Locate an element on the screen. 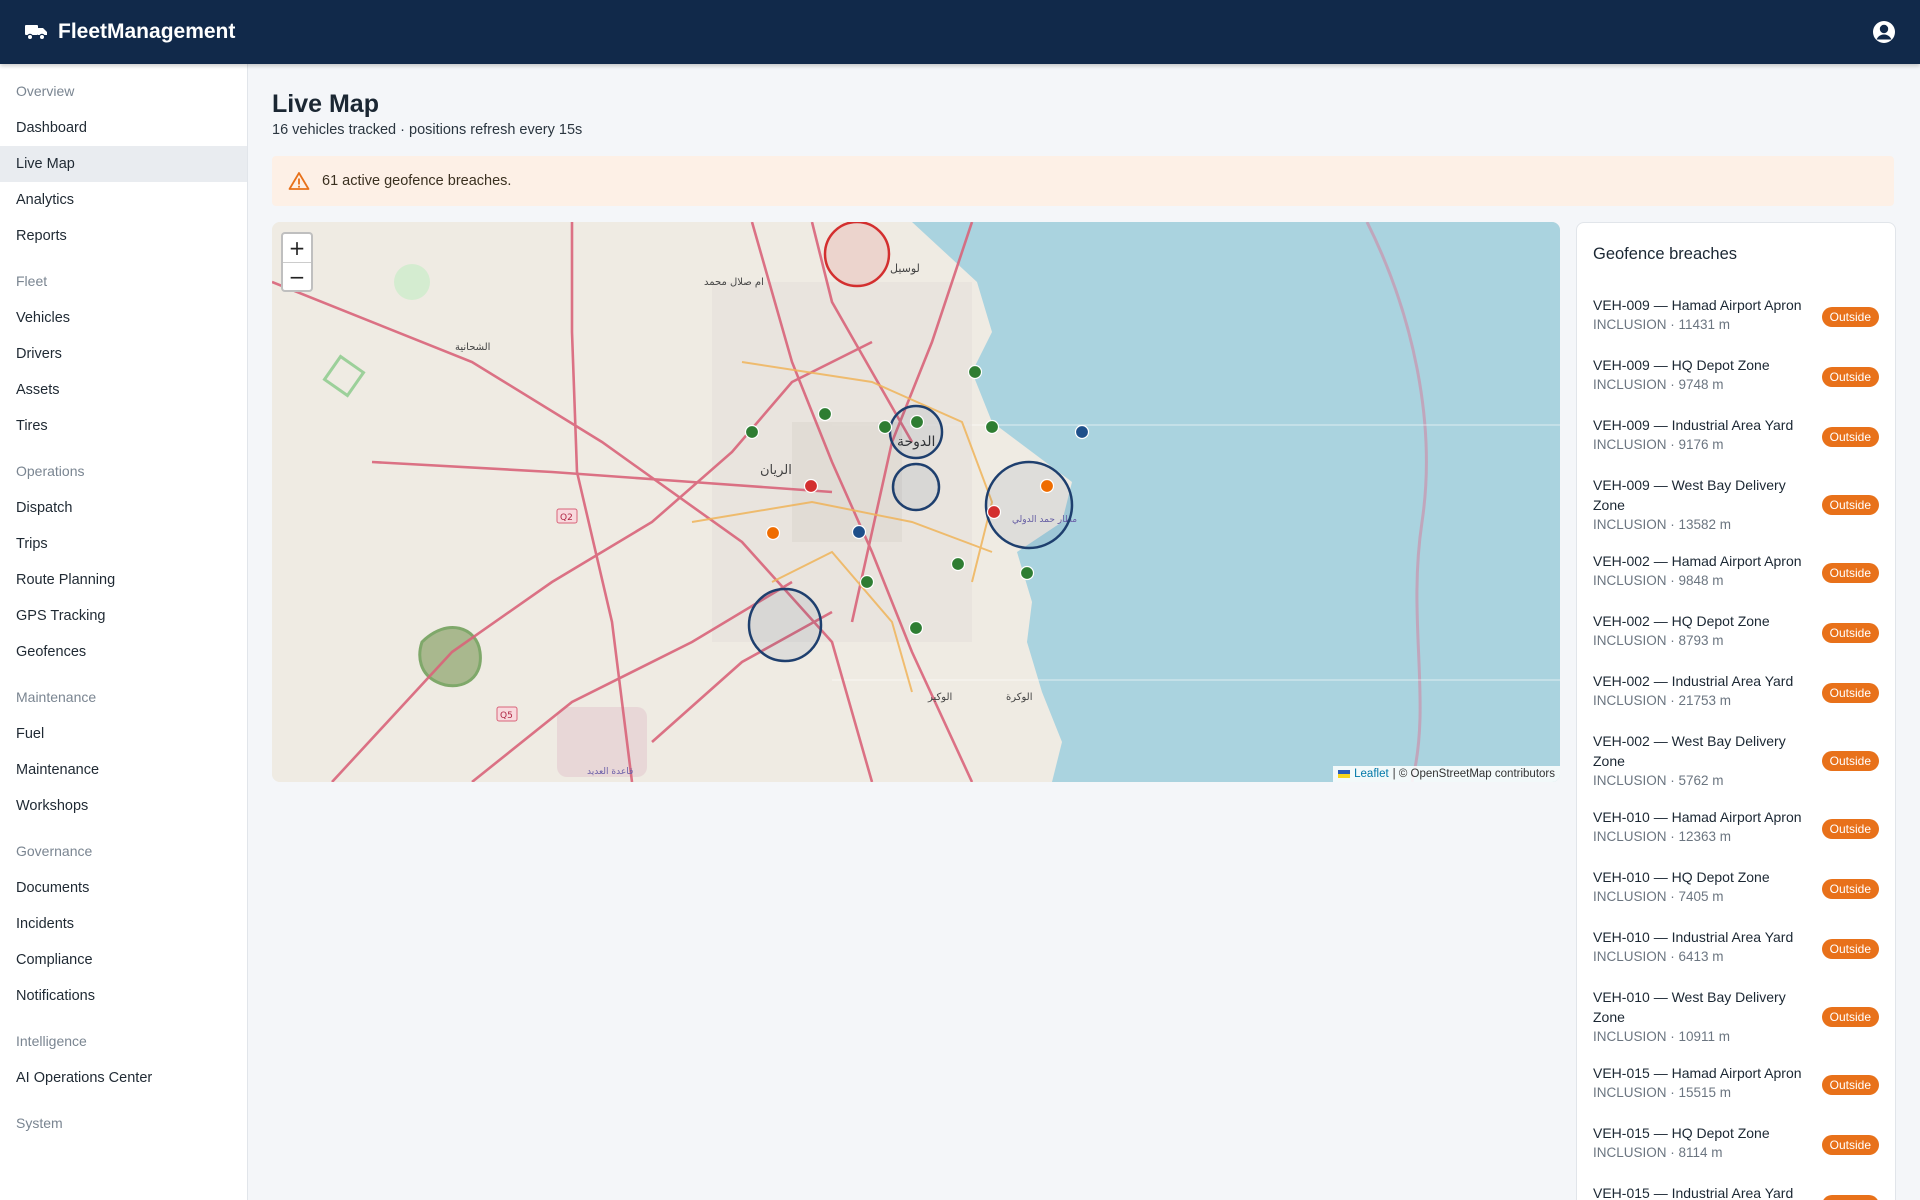  breach-title: VEH-009 — West Bay Delivery Zone is located at coordinates (1689, 495).